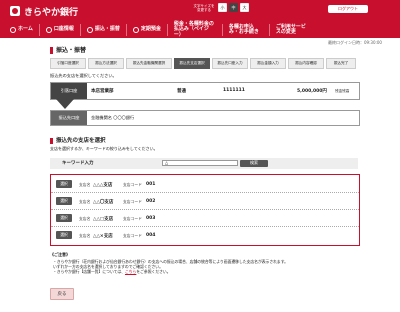 The width and height of the screenshot is (400, 312). What do you see at coordinates (205, 185) in the screenshot?
I see `branch-row: 選択 支店名 △△△支店 支店コード 001` at bounding box center [205, 185].